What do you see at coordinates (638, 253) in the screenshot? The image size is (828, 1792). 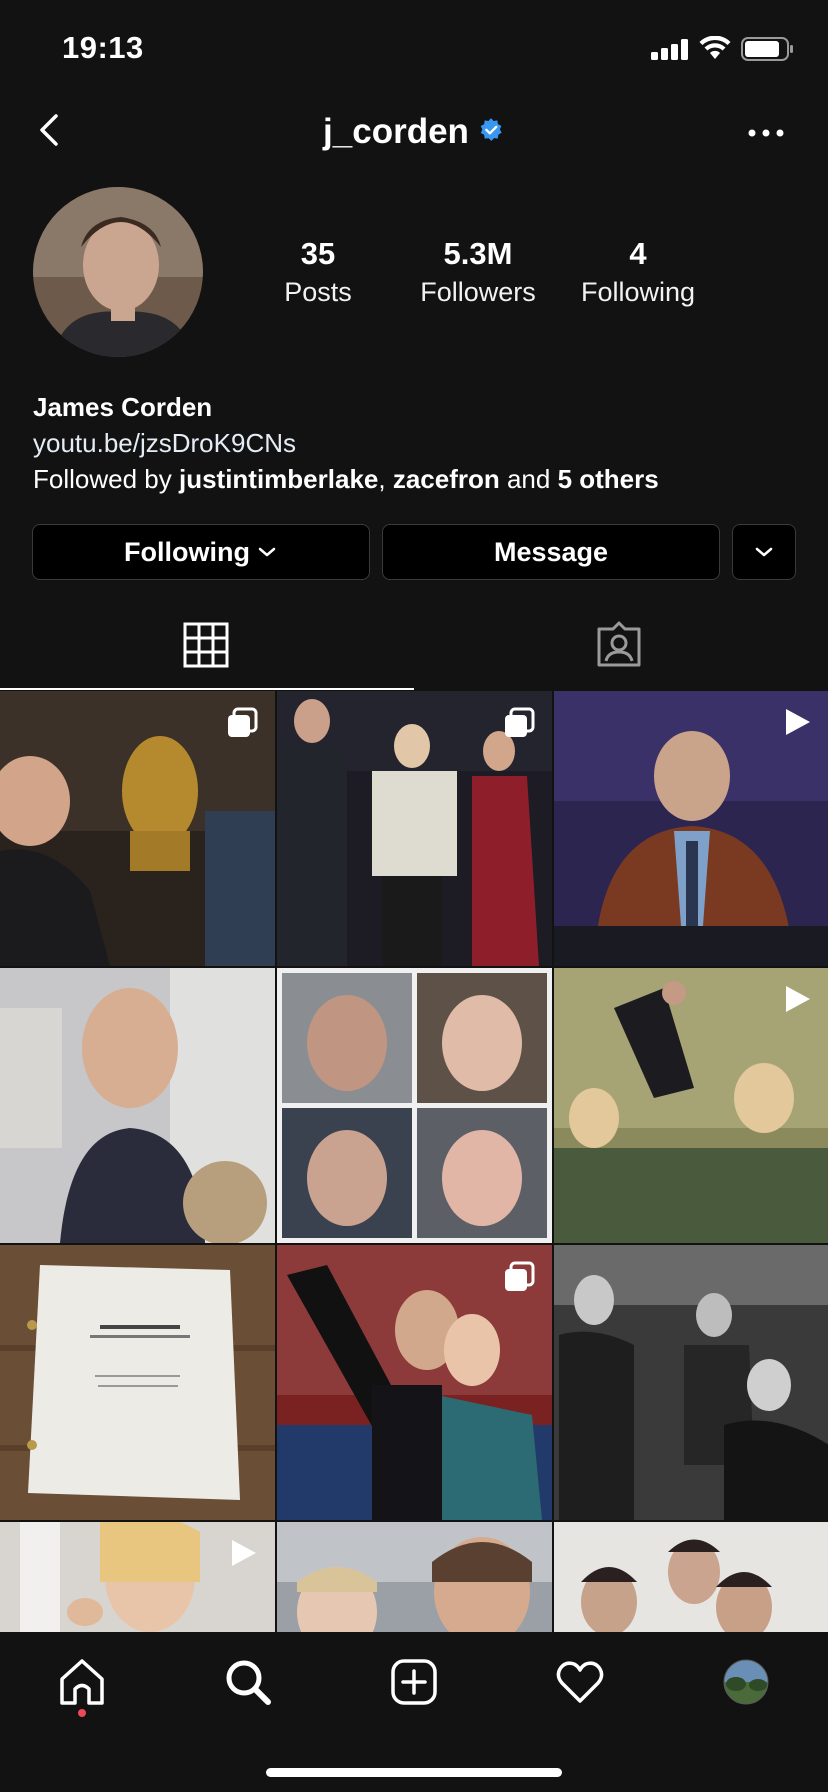 I see `following-count: 4` at bounding box center [638, 253].